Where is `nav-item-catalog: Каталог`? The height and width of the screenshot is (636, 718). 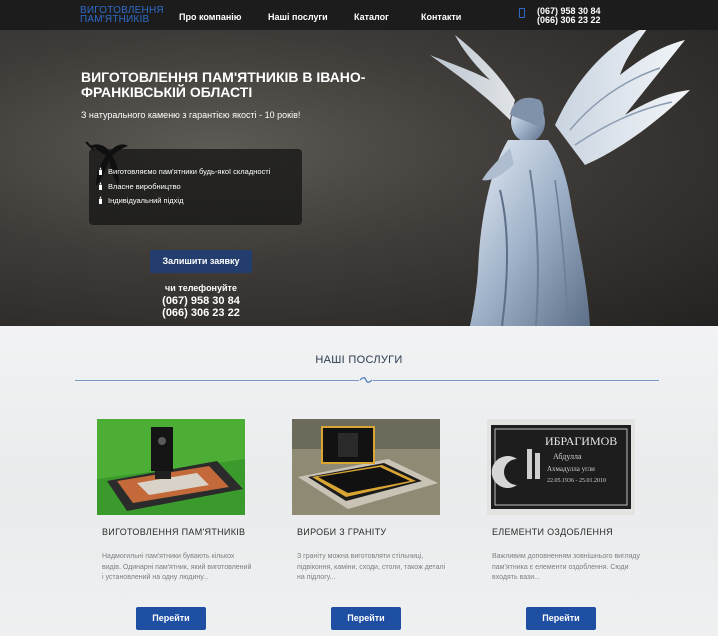
nav-item-catalog: Каталог is located at coordinates (371, 17).